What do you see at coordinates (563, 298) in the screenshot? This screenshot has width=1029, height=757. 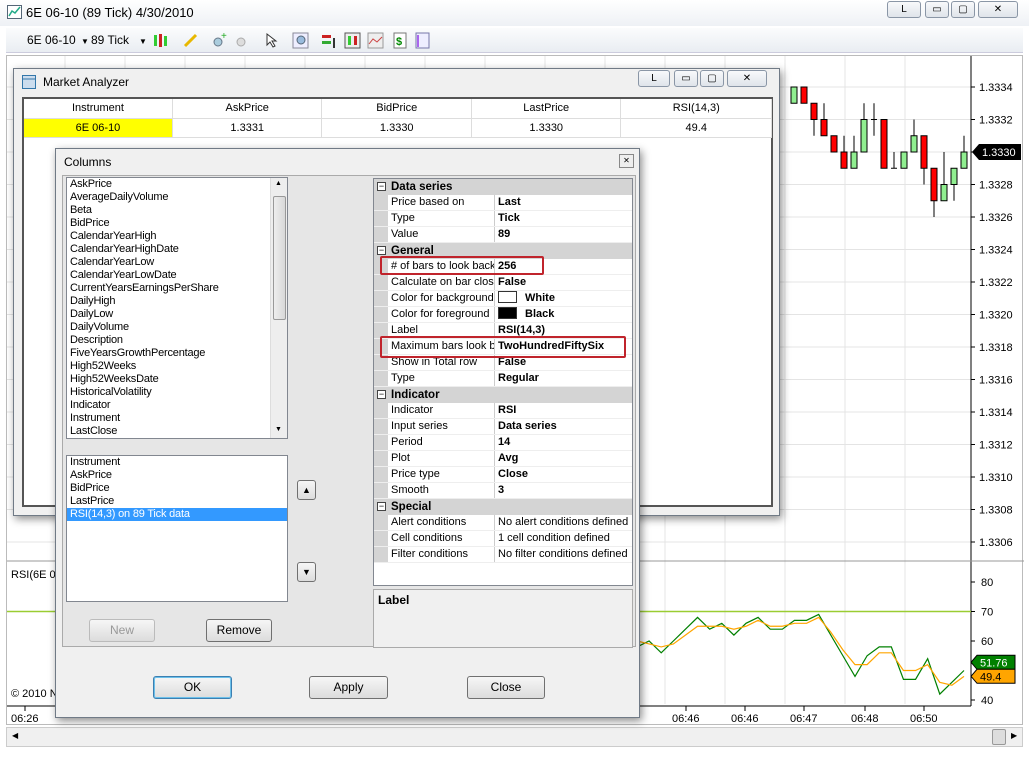 I see `property-value: White` at bounding box center [563, 298].